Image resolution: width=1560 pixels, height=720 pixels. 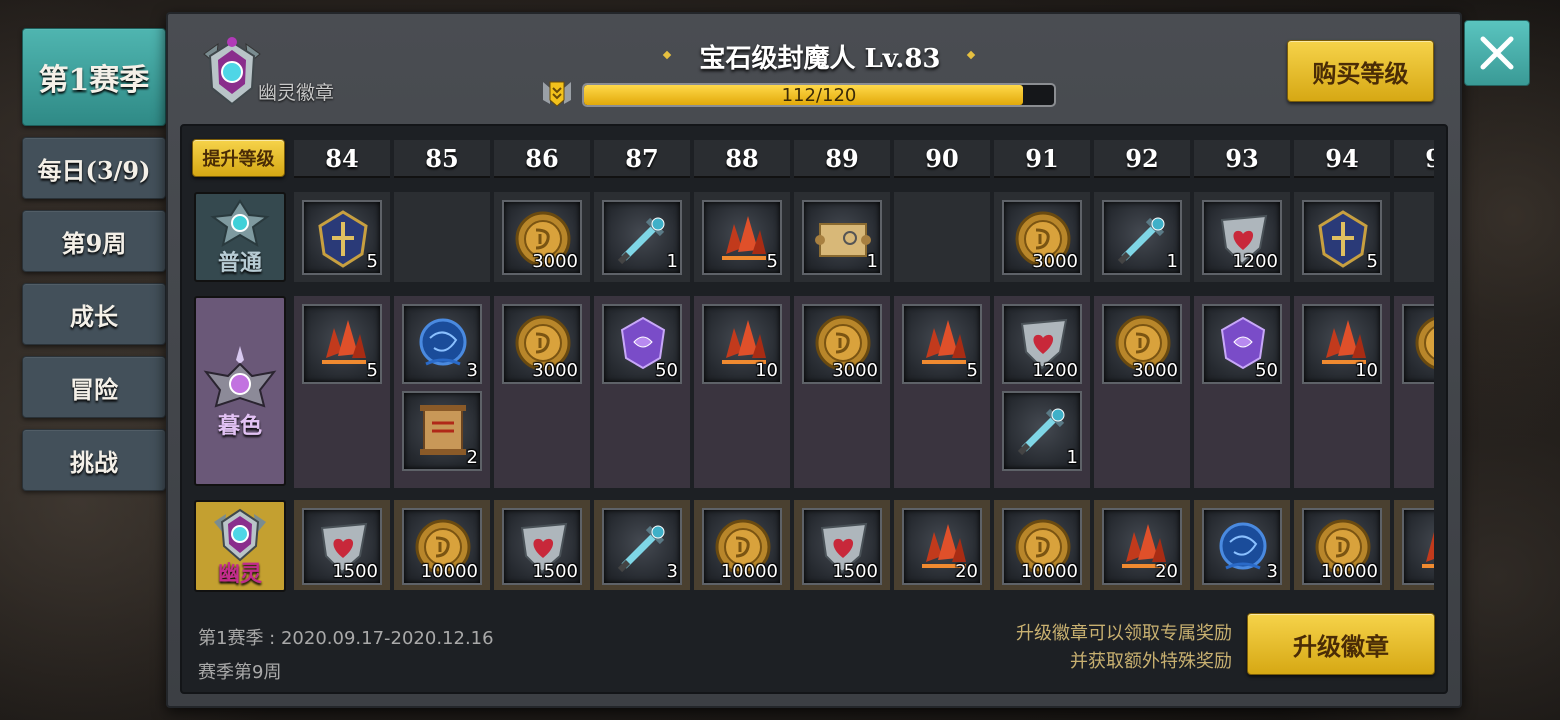 I want to click on reward-cell: 50, so click(x=1242, y=392).